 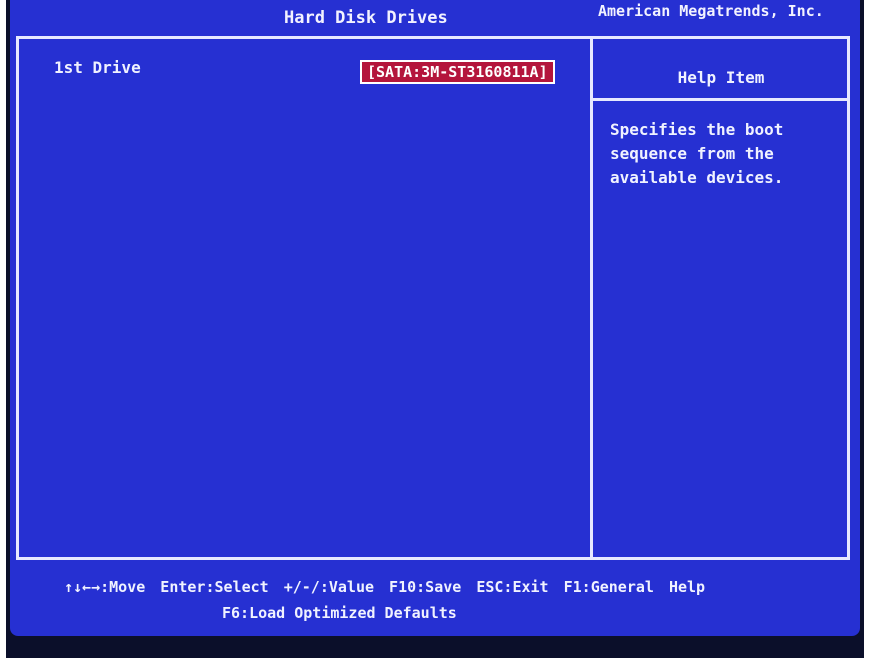 What do you see at coordinates (97, 67) in the screenshot?
I see `option-label-1st-drive: 1st Drive` at bounding box center [97, 67].